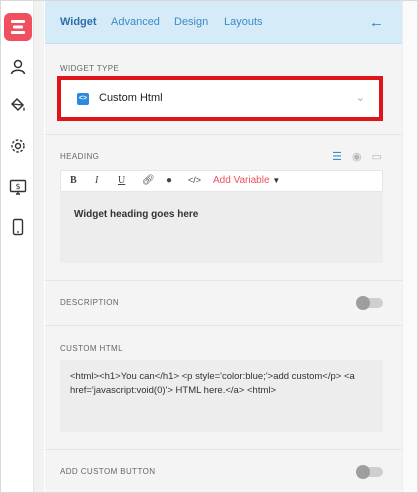 The image size is (418, 493). I want to click on paint-bucket-icon, so click(18, 105).